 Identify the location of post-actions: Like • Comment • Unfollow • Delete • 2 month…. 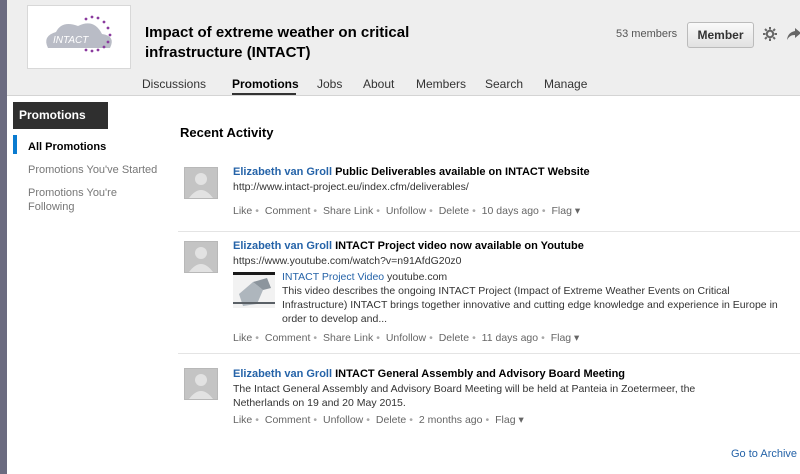
(378, 420).